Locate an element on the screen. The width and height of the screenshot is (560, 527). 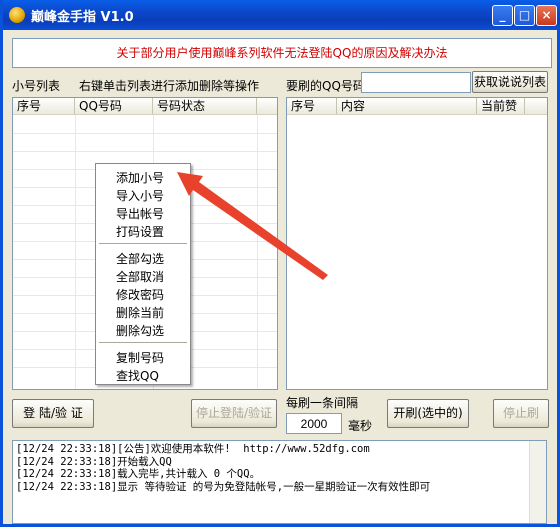
menu-separator is located at coordinates (143, 342).